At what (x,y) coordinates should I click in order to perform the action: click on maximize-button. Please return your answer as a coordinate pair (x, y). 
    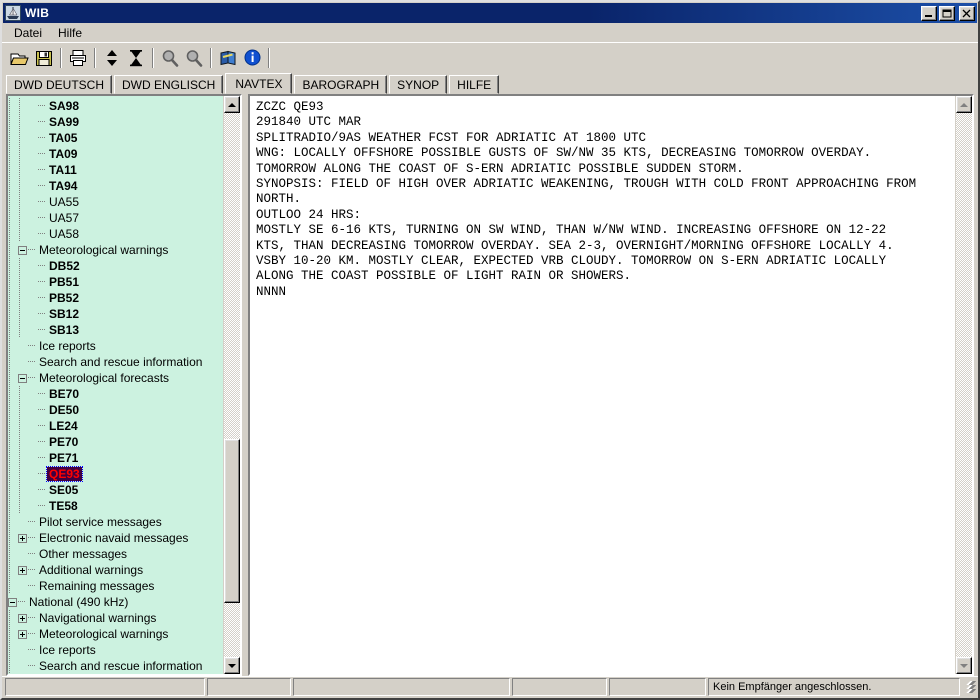
    Looking at the image, I should click on (947, 13).